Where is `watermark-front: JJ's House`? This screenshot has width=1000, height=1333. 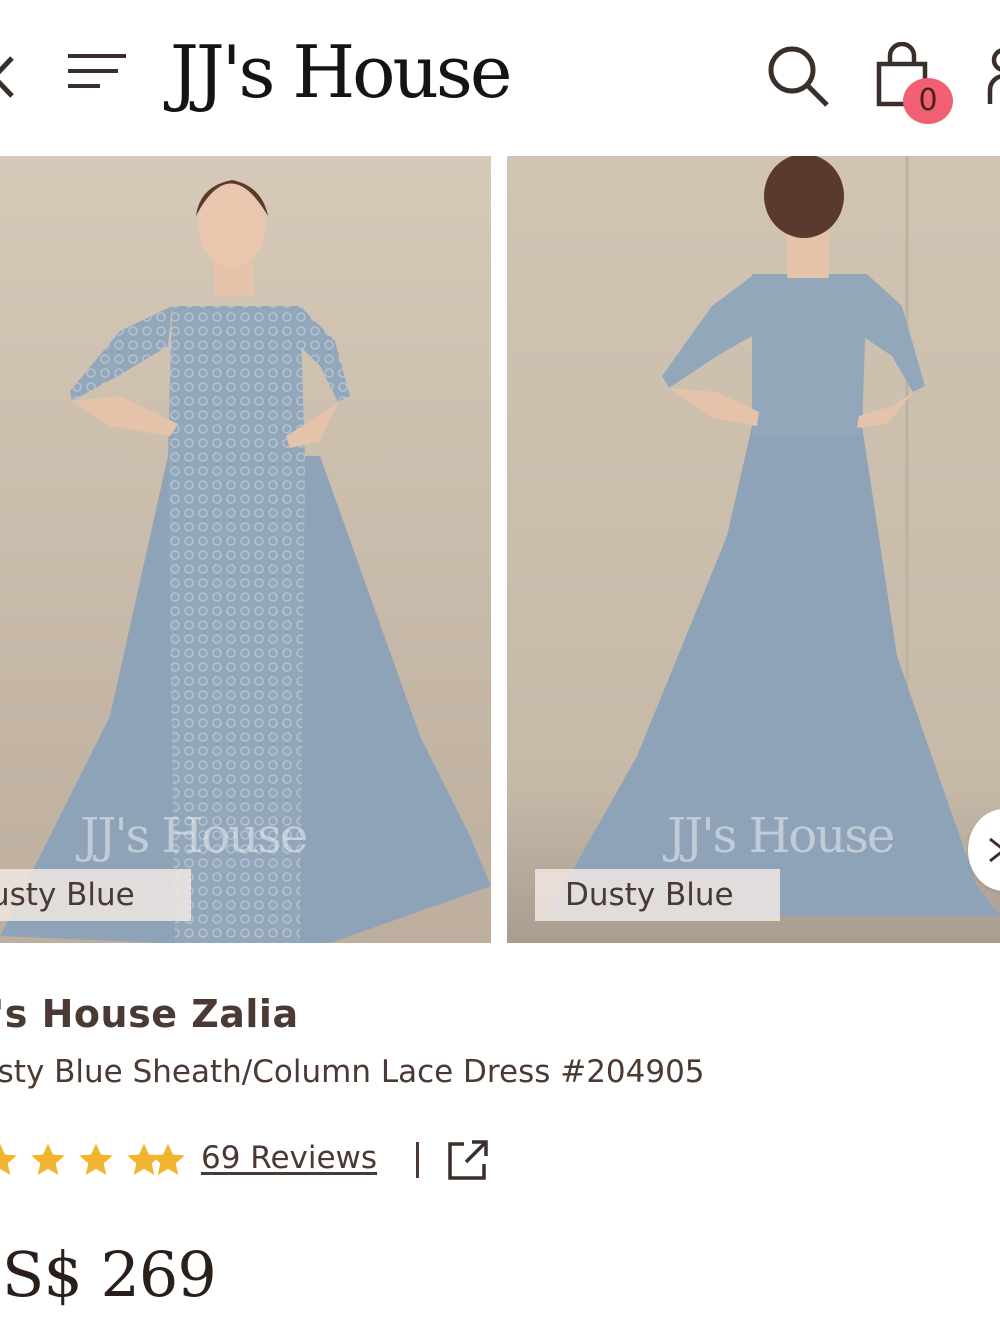
watermark-front: JJ's House is located at coordinates (194, 836).